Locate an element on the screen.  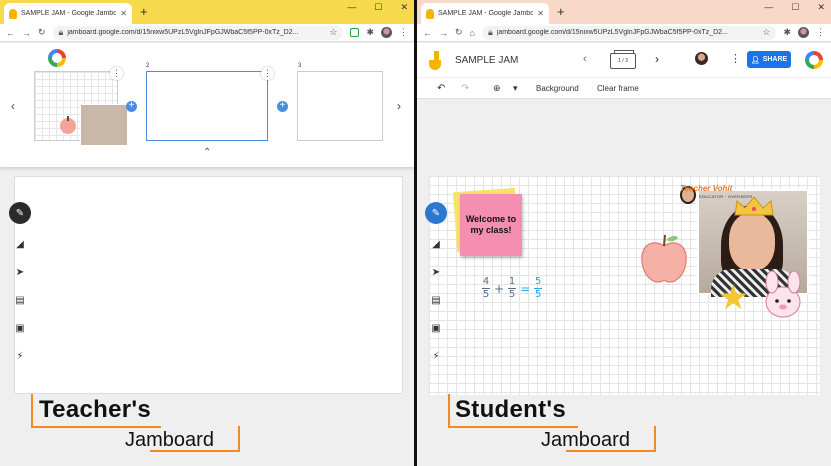
jamboard-app-bar: SAMPLE JAM ‹ 1 / 3 › ⋮ 👤︎ SHARE is located at coordinates (624, 60).